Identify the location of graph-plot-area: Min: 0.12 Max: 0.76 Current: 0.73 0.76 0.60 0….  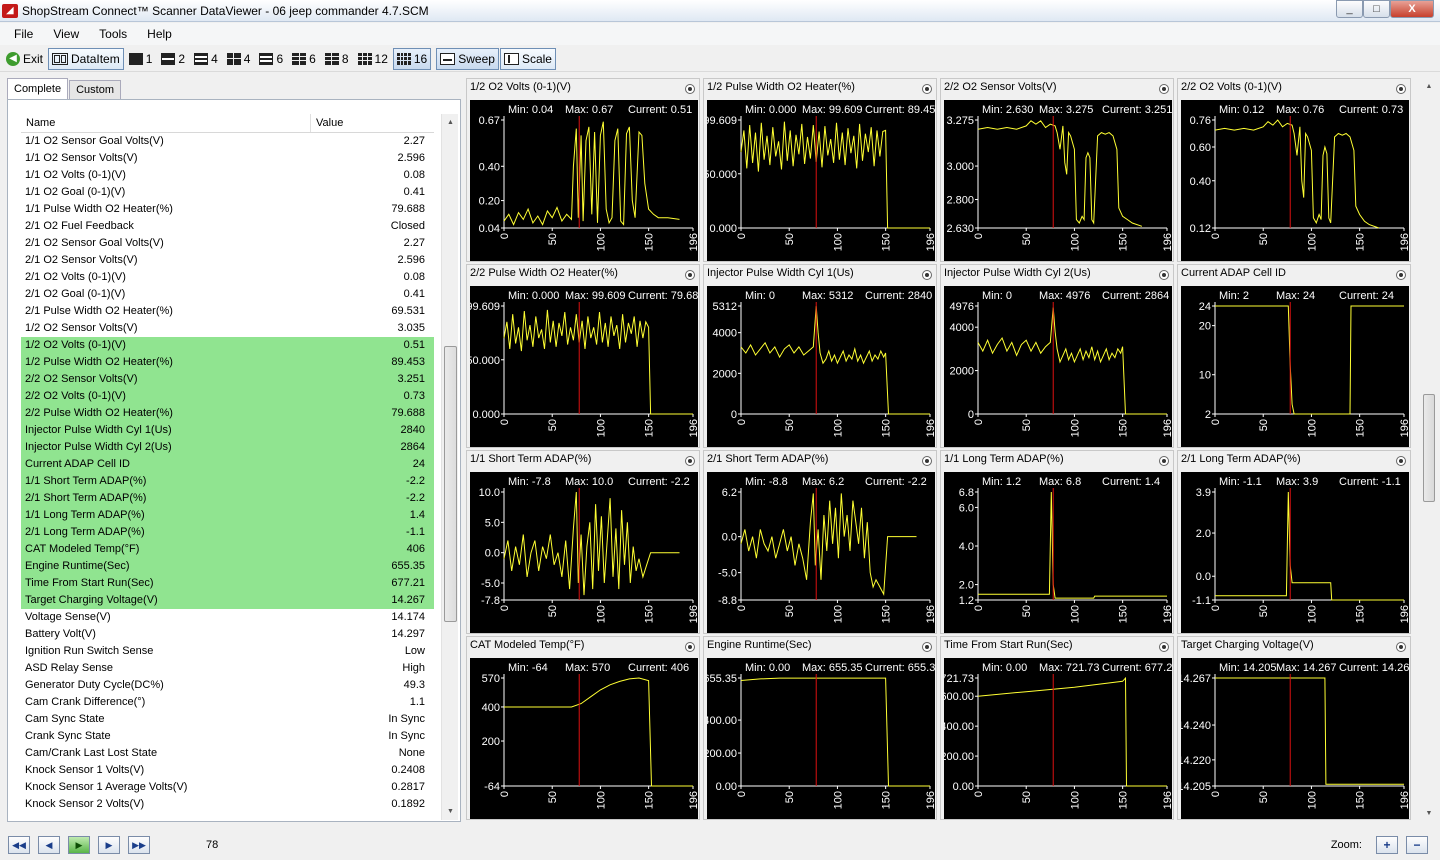
(1295, 180).